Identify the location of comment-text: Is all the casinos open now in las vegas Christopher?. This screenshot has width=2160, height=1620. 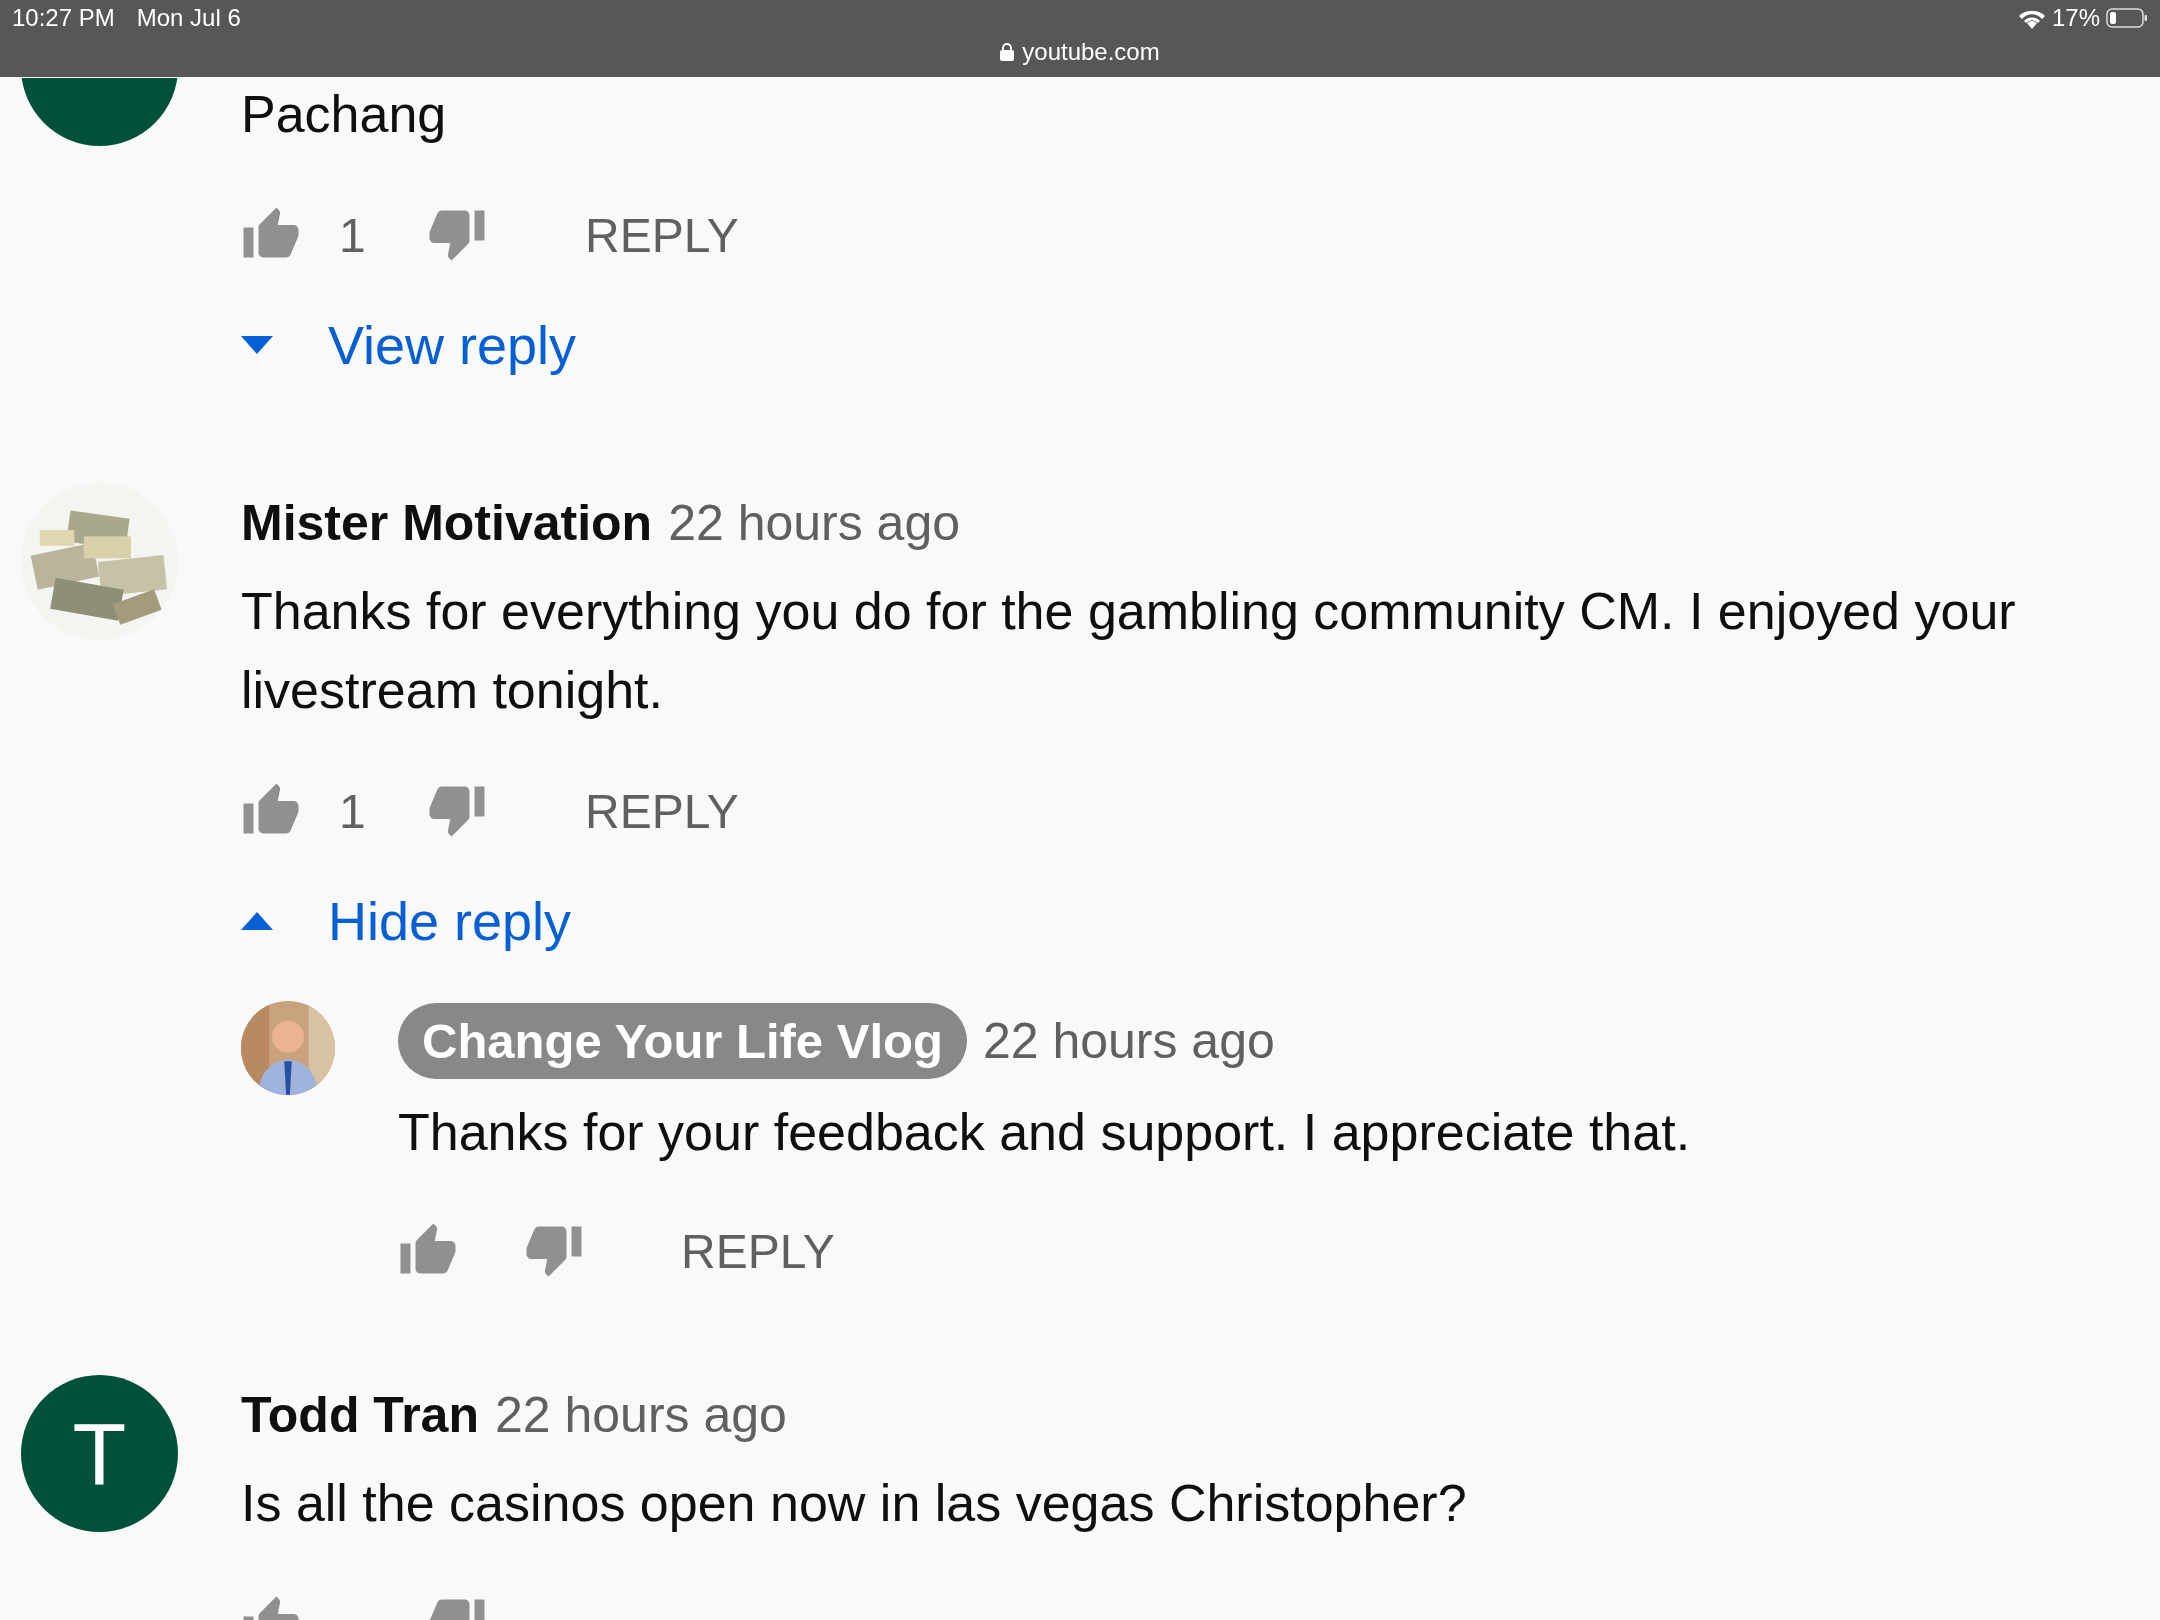
(854, 1503).